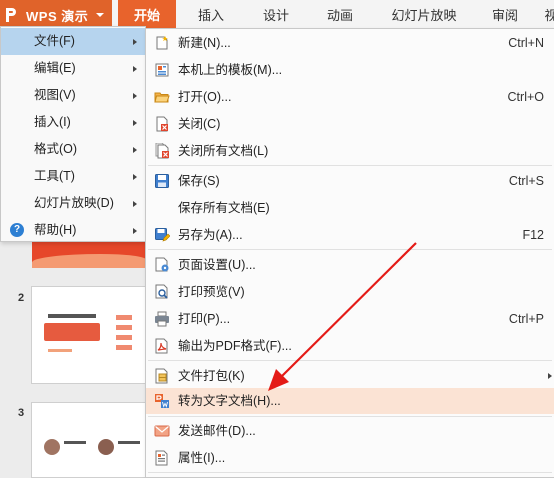 This screenshot has height=478, width=554. What do you see at coordinates (211, 15) in the screenshot?
I see `tab-insert: 插入` at bounding box center [211, 15].